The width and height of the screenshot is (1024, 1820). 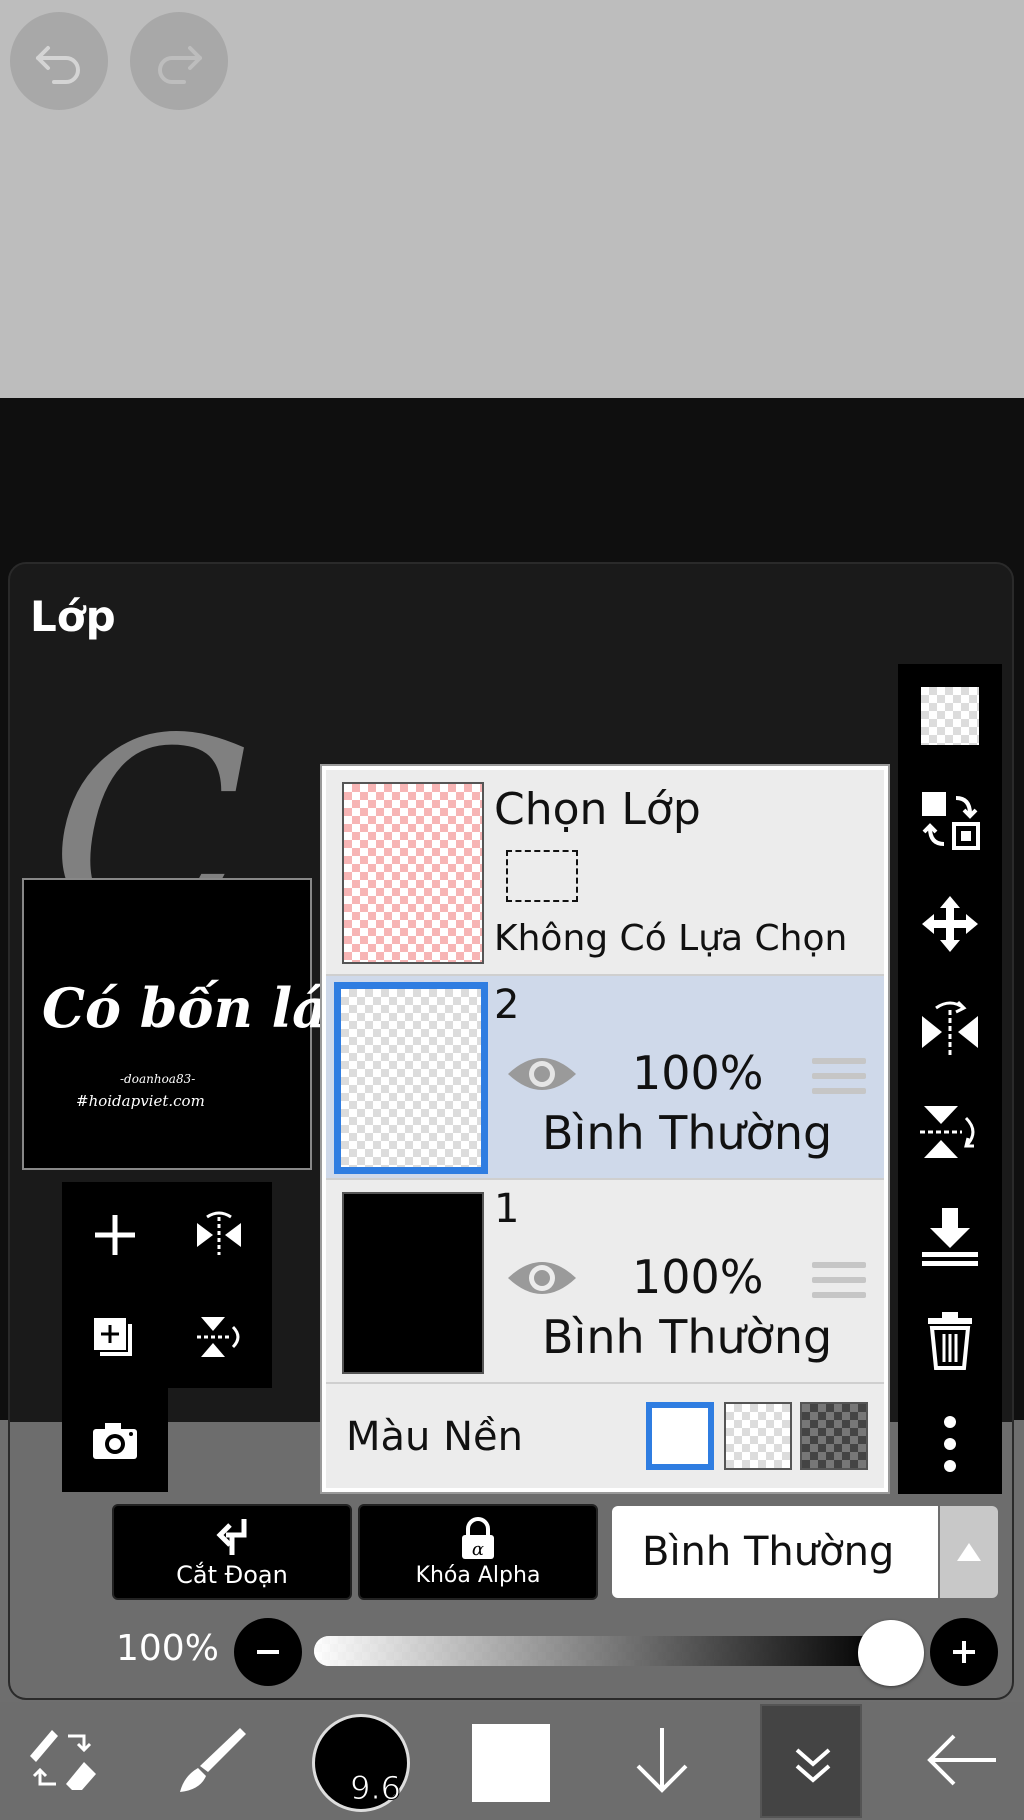 I want to click on duplicate-layer-button, so click(x=115, y=1337).